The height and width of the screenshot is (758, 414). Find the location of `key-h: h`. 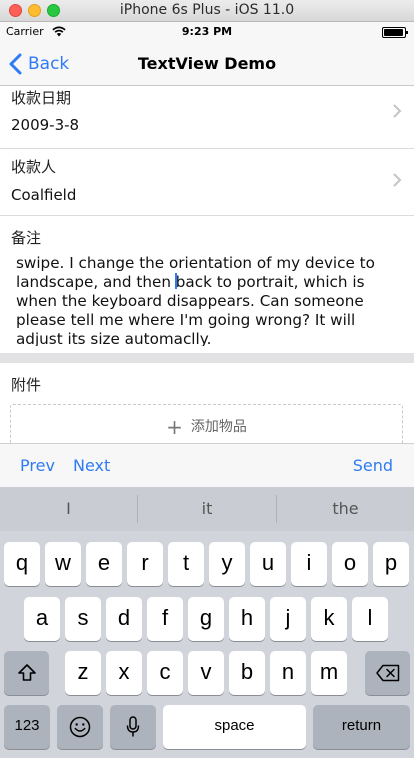

key-h: h is located at coordinates (247, 619).